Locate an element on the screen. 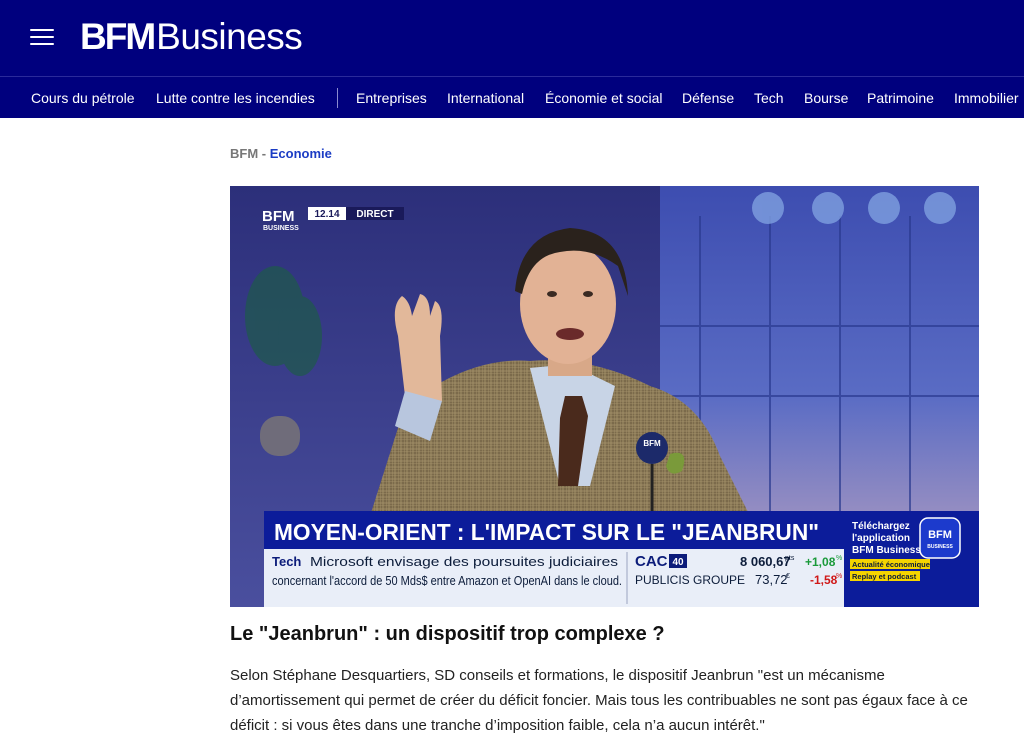 The width and height of the screenshot is (1024, 752). index-name: CAC is located at coordinates (651, 561).